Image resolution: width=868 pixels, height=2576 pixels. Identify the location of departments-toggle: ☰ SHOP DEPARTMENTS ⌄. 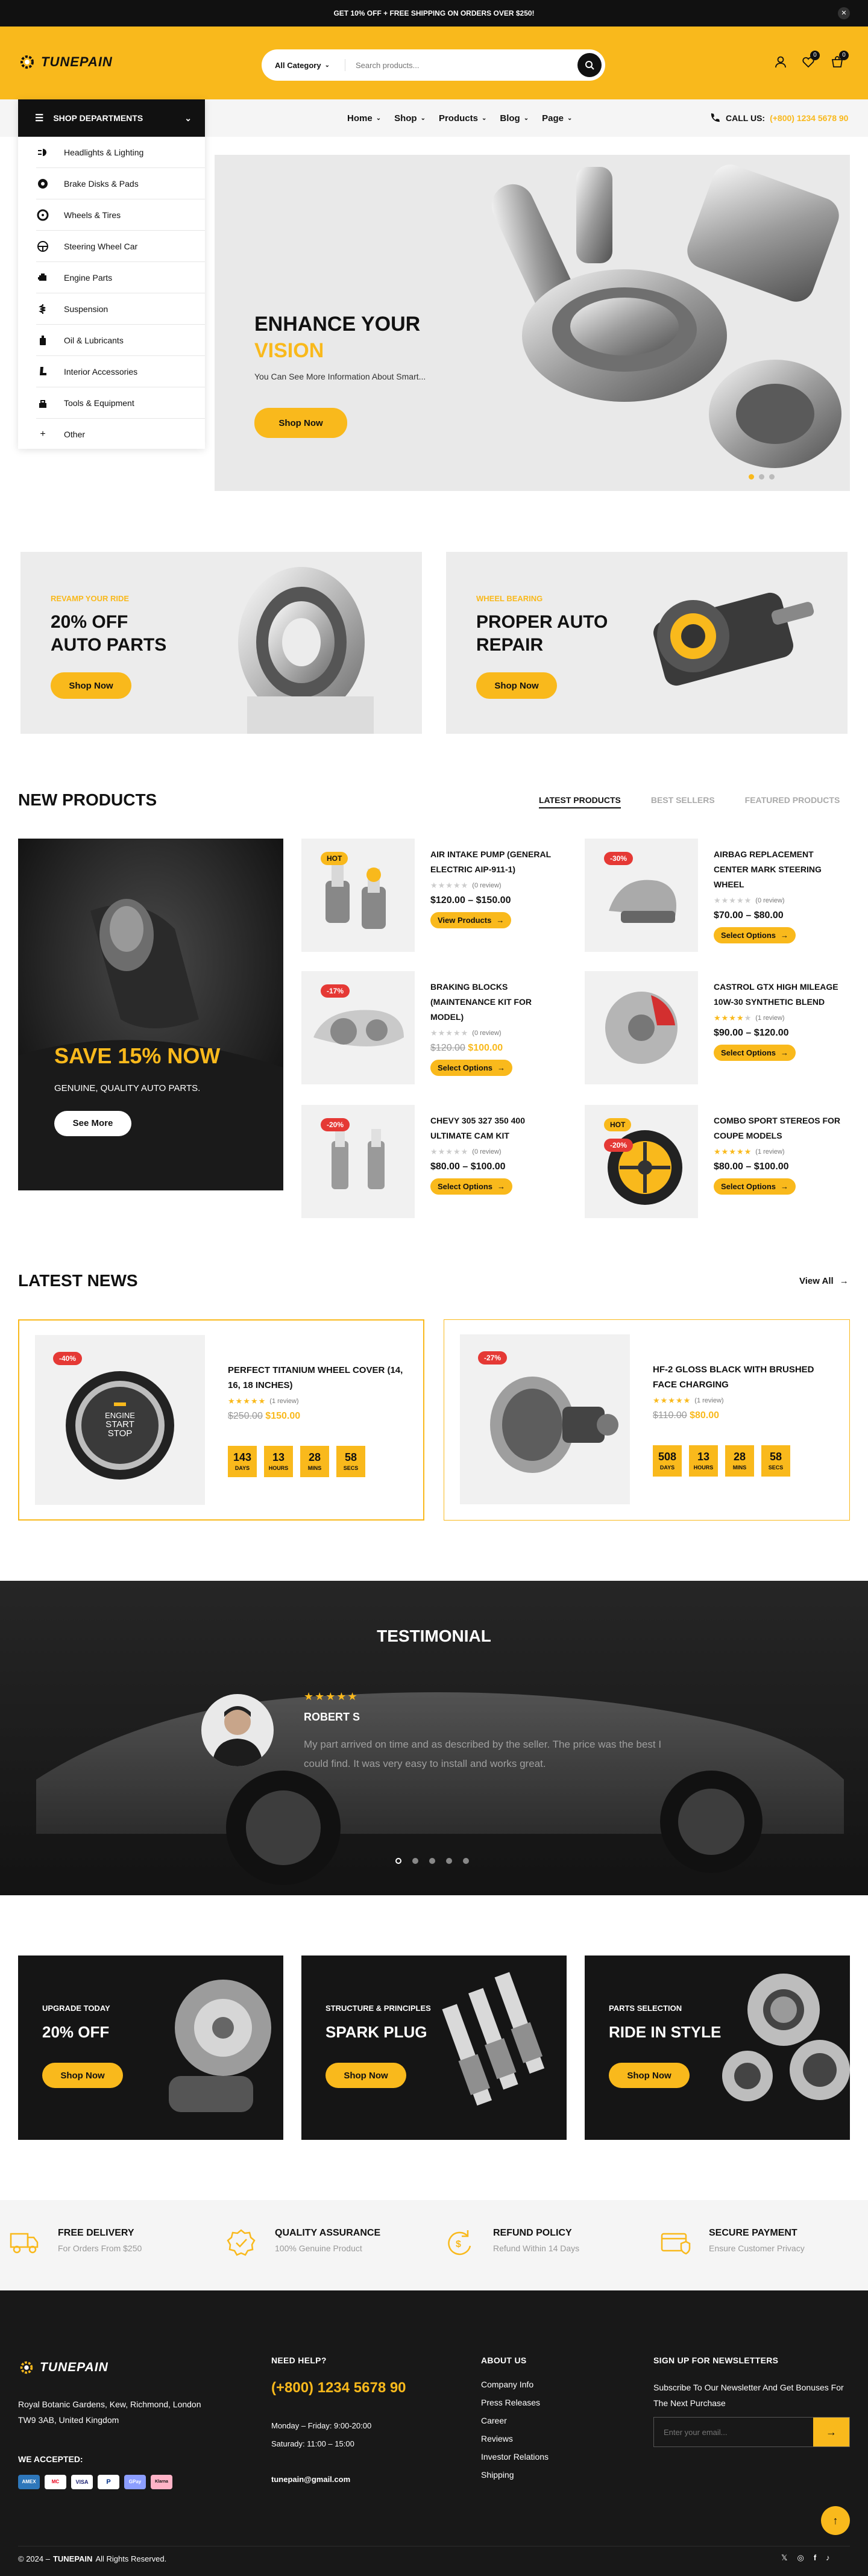
(111, 118).